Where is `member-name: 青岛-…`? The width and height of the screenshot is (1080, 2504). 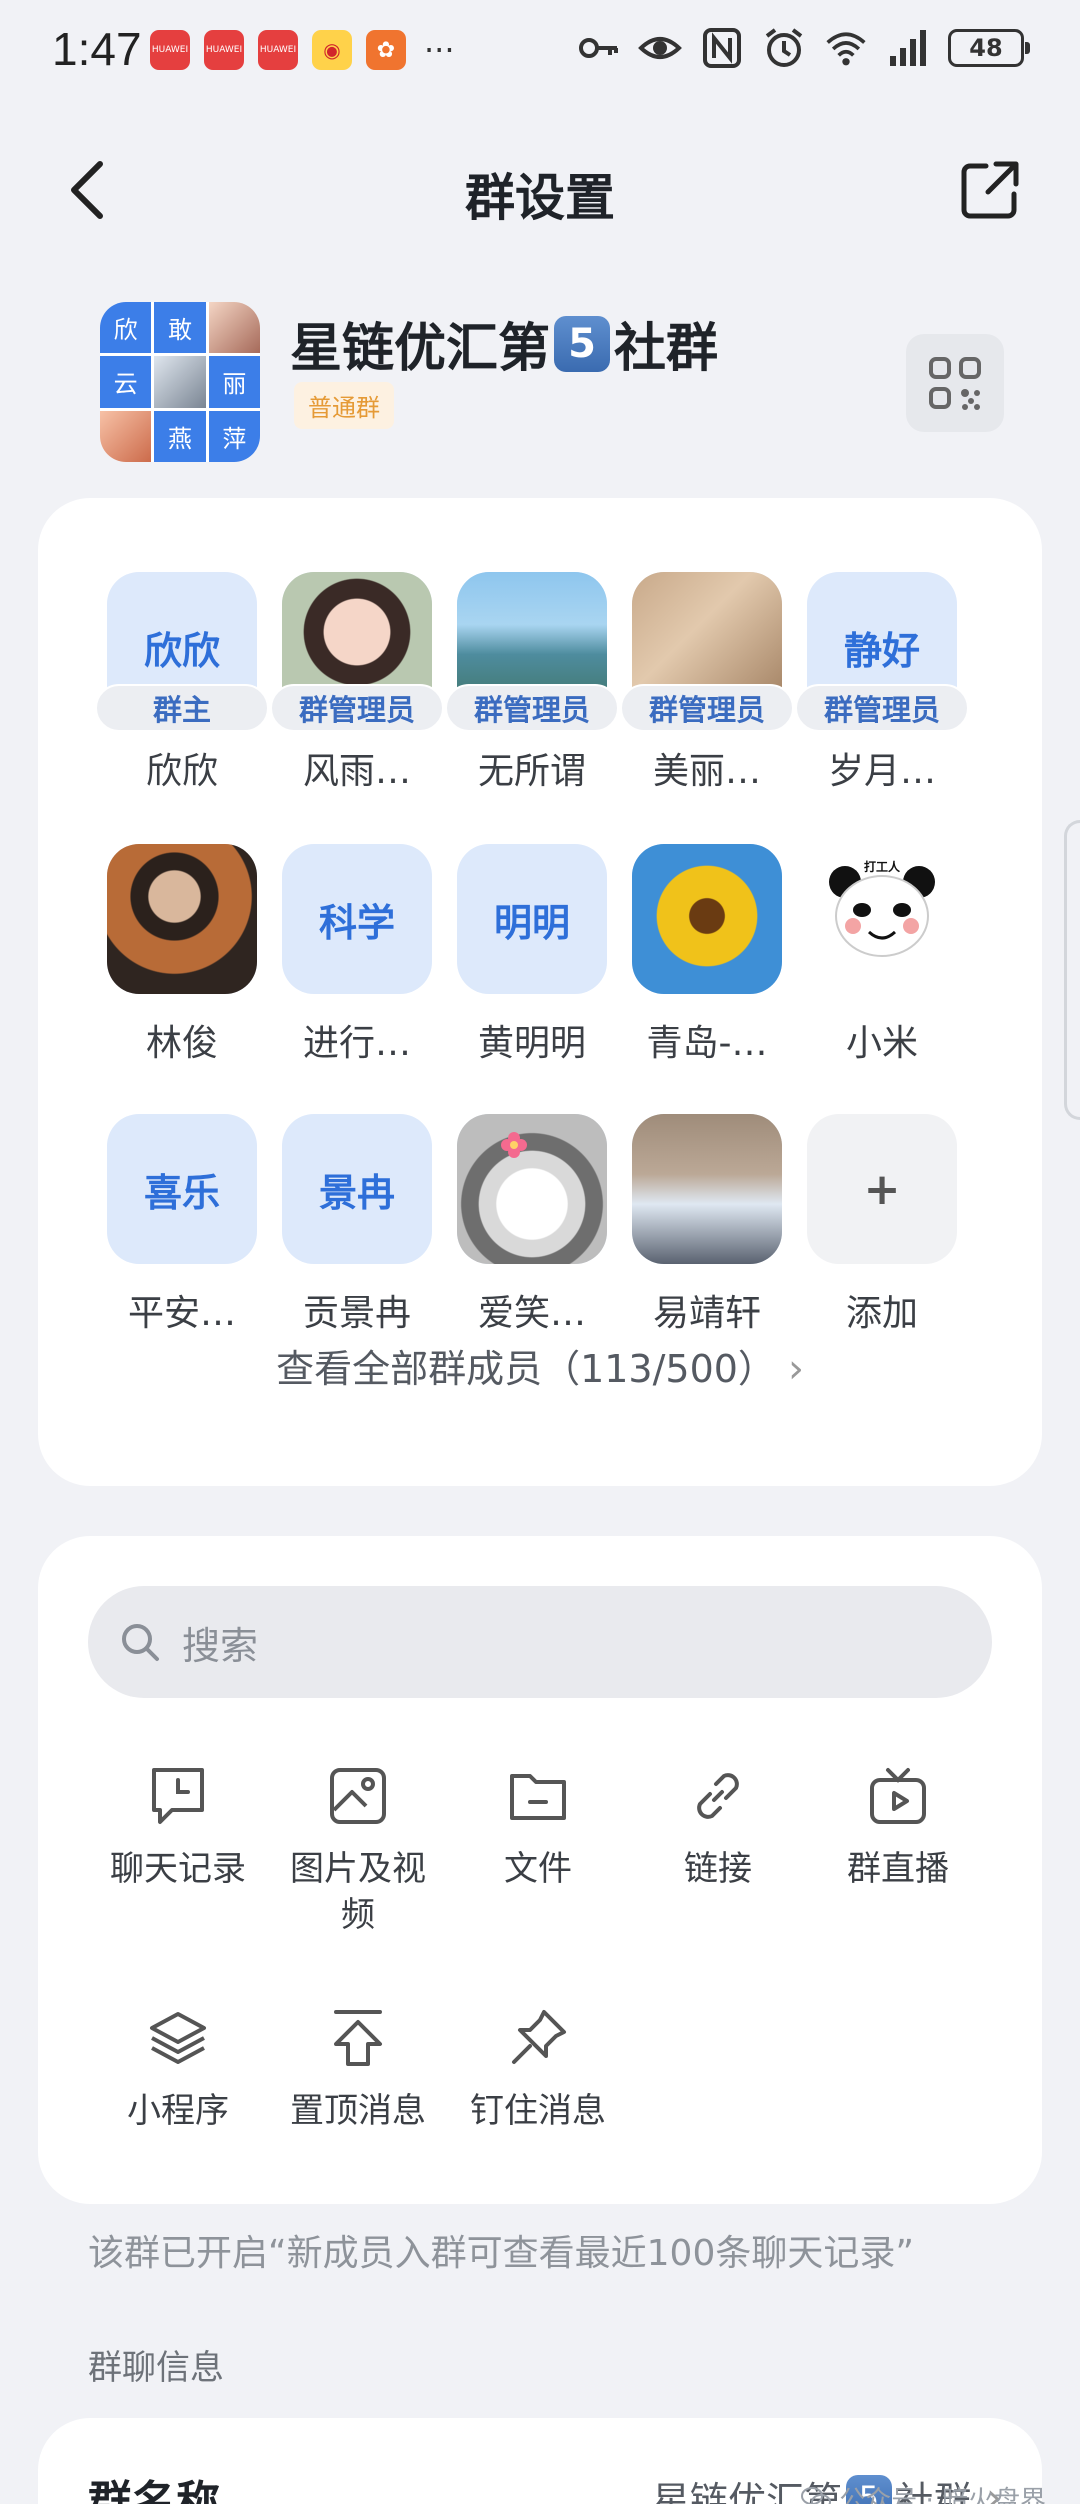
member-name: 青岛-… is located at coordinates (707, 1043).